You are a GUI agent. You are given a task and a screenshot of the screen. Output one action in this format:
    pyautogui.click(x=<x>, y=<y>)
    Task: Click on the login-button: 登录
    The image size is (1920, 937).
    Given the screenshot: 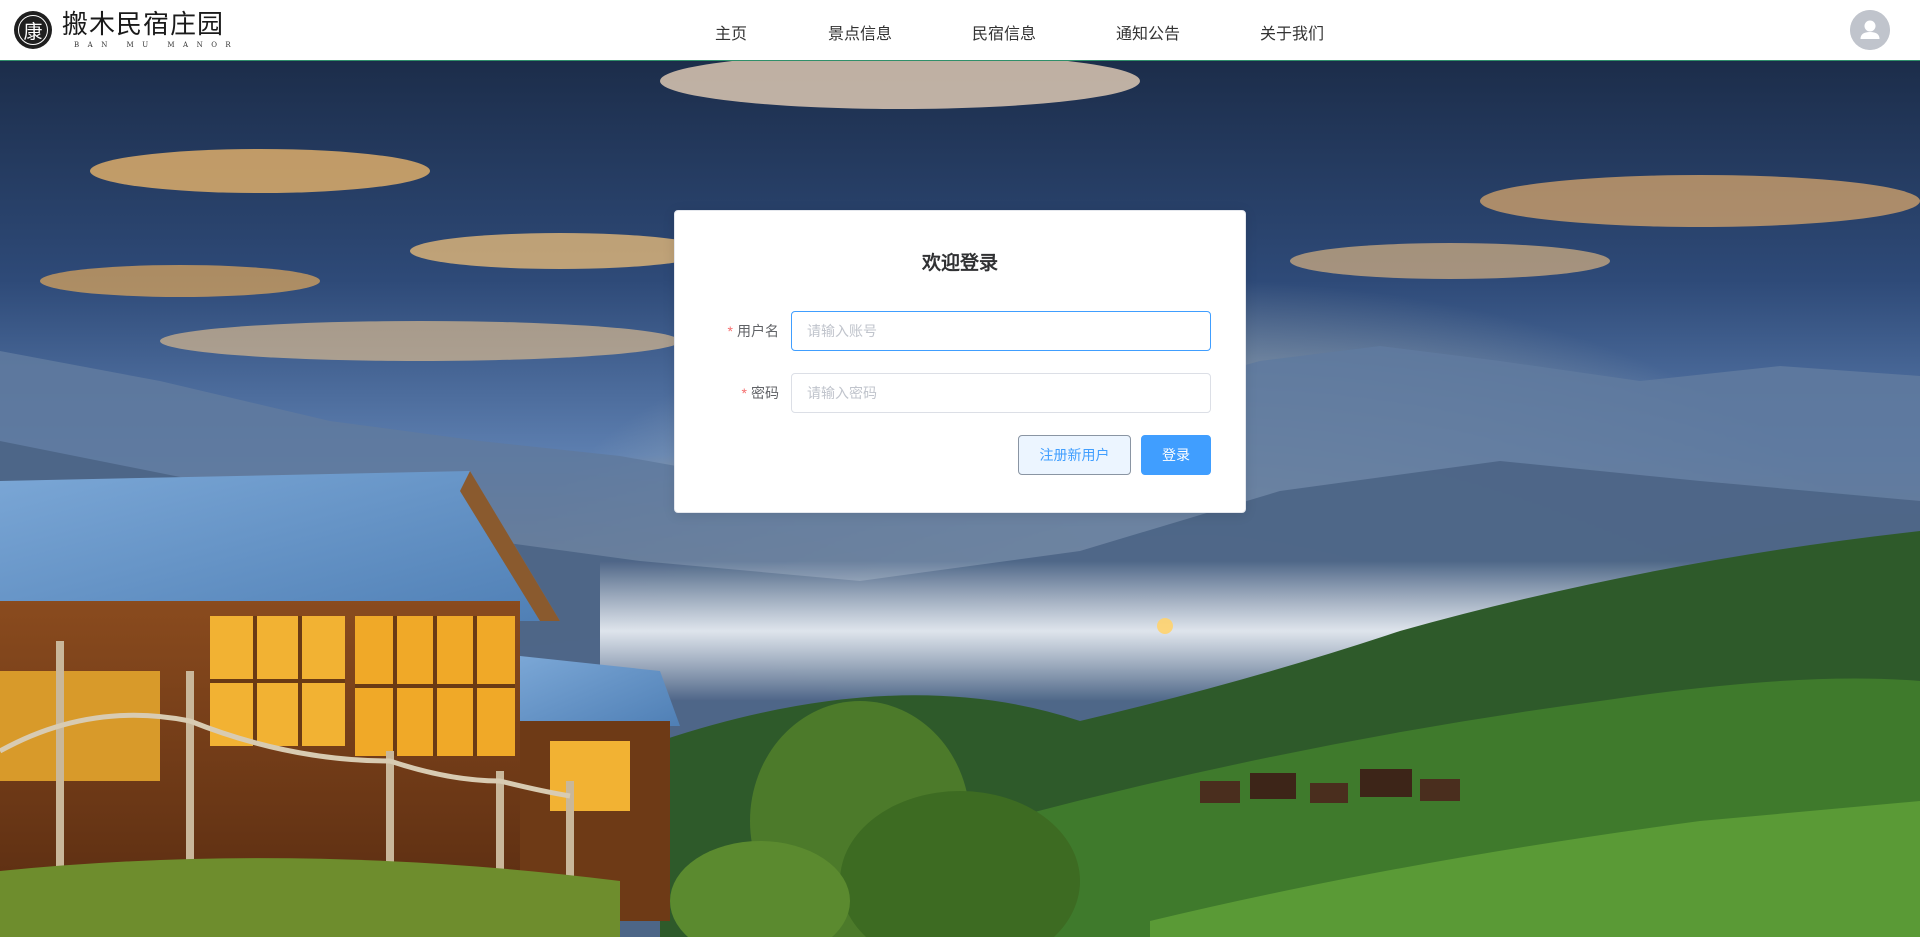 What is the action you would take?
    pyautogui.click(x=1176, y=455)
    